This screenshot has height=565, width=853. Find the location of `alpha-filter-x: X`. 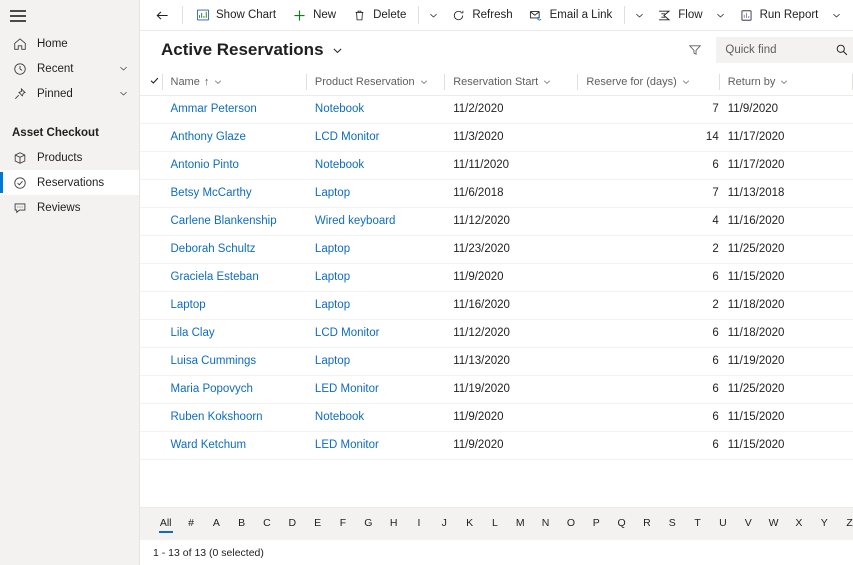

alpha-filter-x: X is located at coordinates (798, 524).